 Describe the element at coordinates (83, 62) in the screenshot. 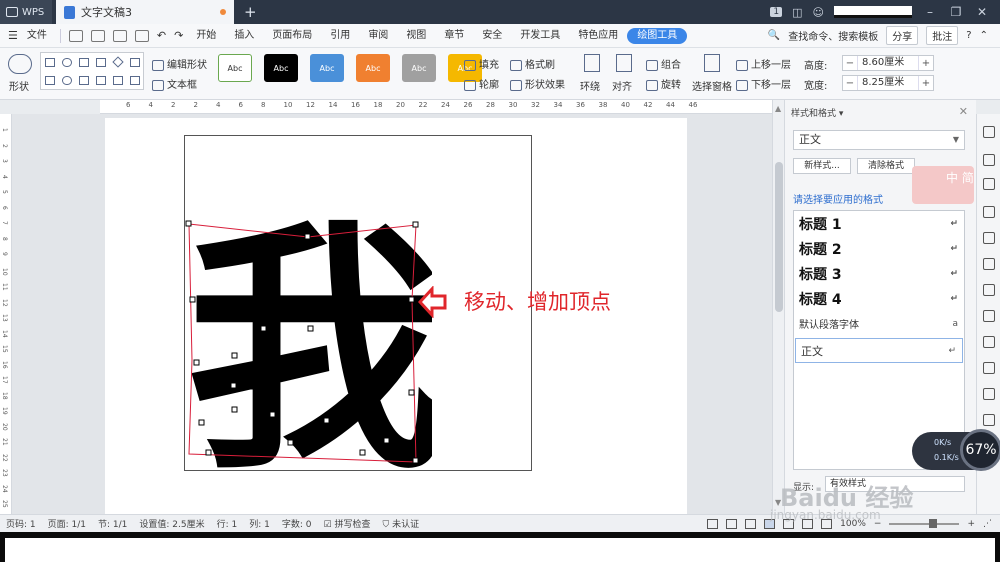

I see `shape-trapezoid-icon` at that location.